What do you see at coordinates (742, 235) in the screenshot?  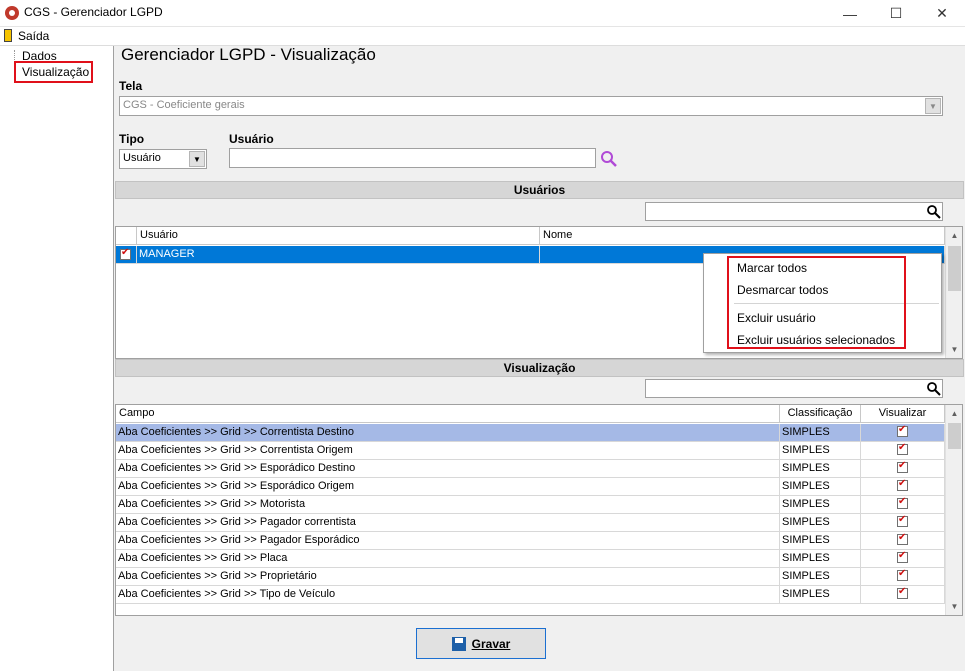 I see `column-header-nome: Nome` at bounding box center [742, 235].